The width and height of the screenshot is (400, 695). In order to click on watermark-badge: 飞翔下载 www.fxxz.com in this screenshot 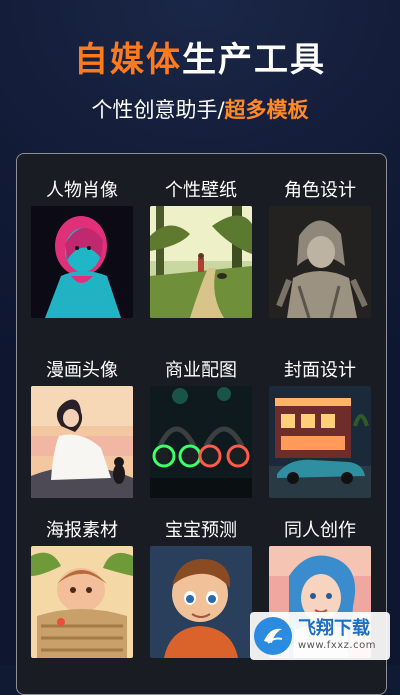, I will do `click(320, 636)`.